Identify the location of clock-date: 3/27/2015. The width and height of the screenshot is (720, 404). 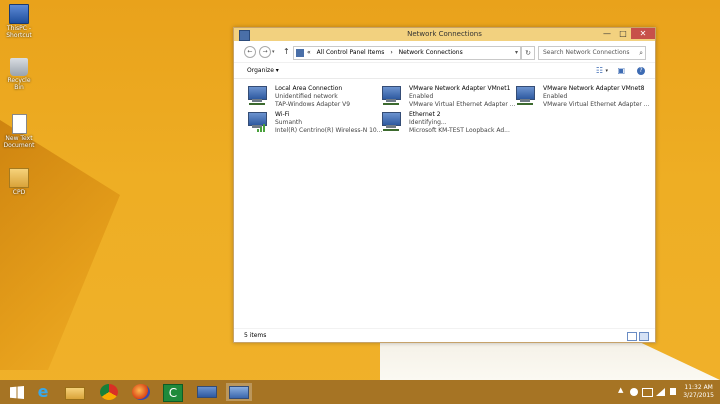
(698, 395).